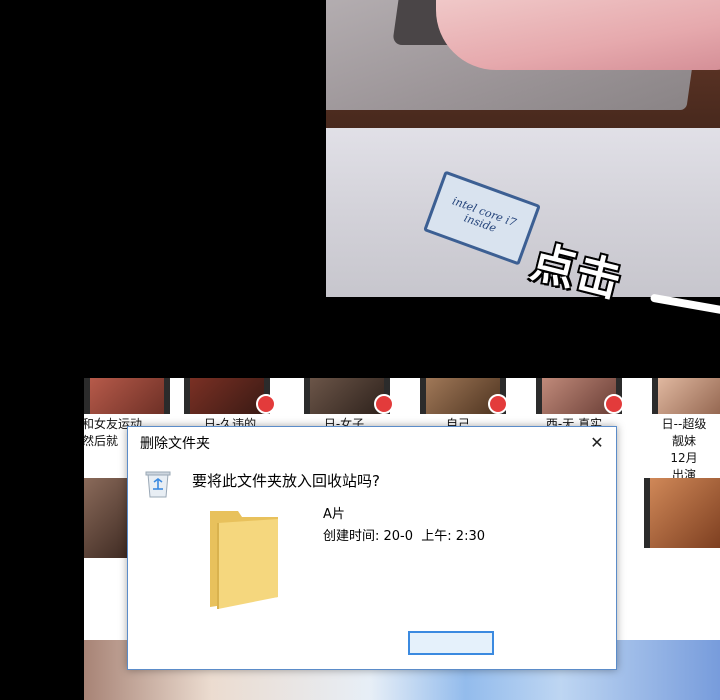  I want to click on recycle-bin-icon, so click(158, 484).